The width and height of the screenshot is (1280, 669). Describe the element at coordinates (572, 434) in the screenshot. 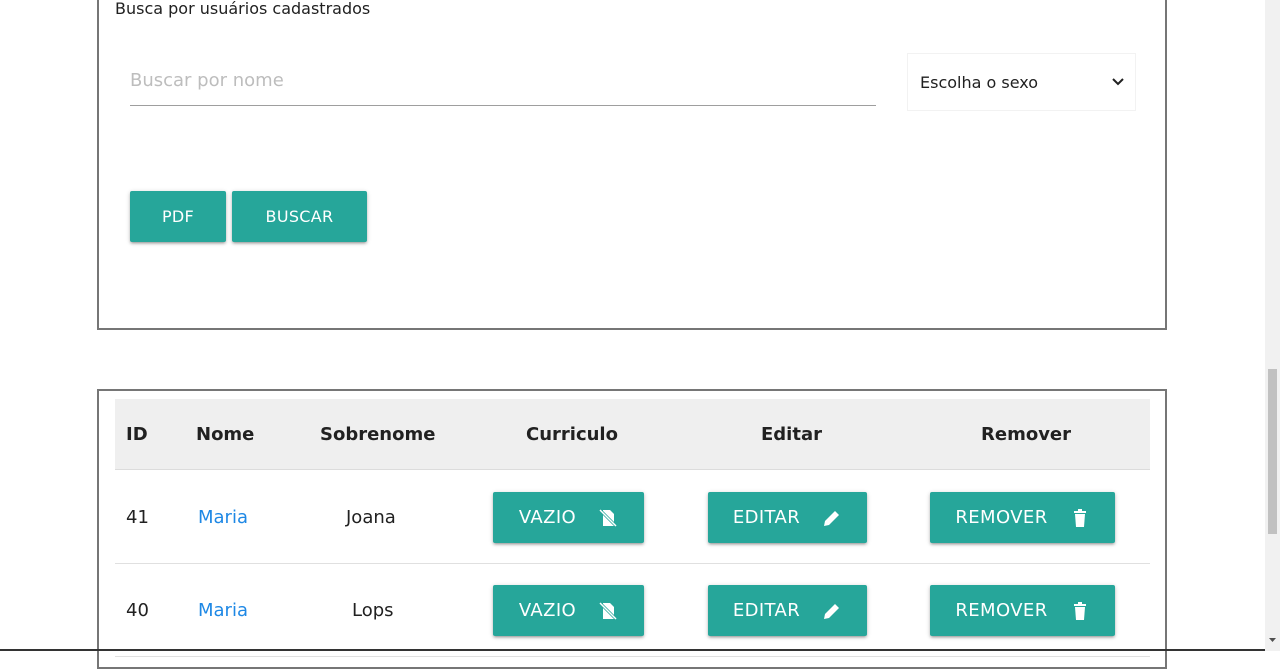

I see `header-curriculo: Curriculo` at that location.